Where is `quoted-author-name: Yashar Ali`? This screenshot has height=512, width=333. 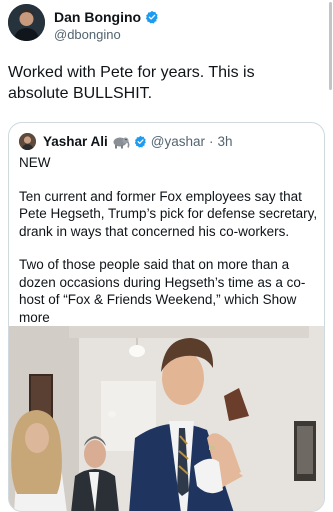
quoted-author-name: Yashar Ali is located at coordinates (75, 141).